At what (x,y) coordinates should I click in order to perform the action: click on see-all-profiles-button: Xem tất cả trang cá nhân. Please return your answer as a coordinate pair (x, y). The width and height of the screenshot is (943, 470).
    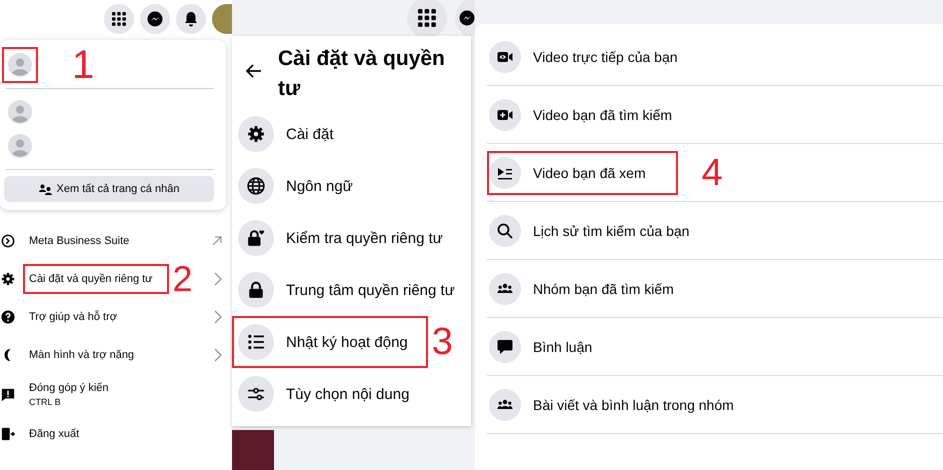
    Looking at the image, I should click on (109, 189).